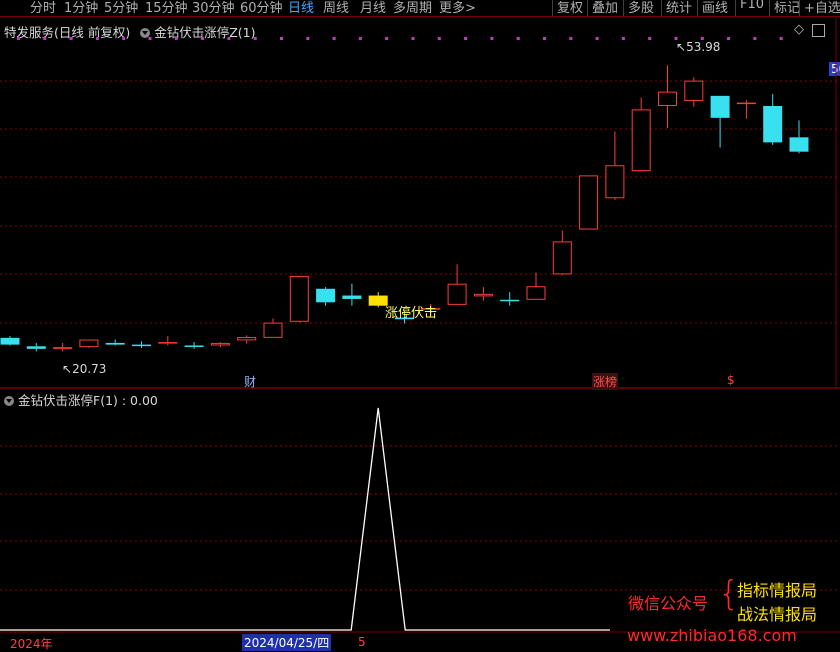  I want to click on footer-marker: 5, so click(362, 642).